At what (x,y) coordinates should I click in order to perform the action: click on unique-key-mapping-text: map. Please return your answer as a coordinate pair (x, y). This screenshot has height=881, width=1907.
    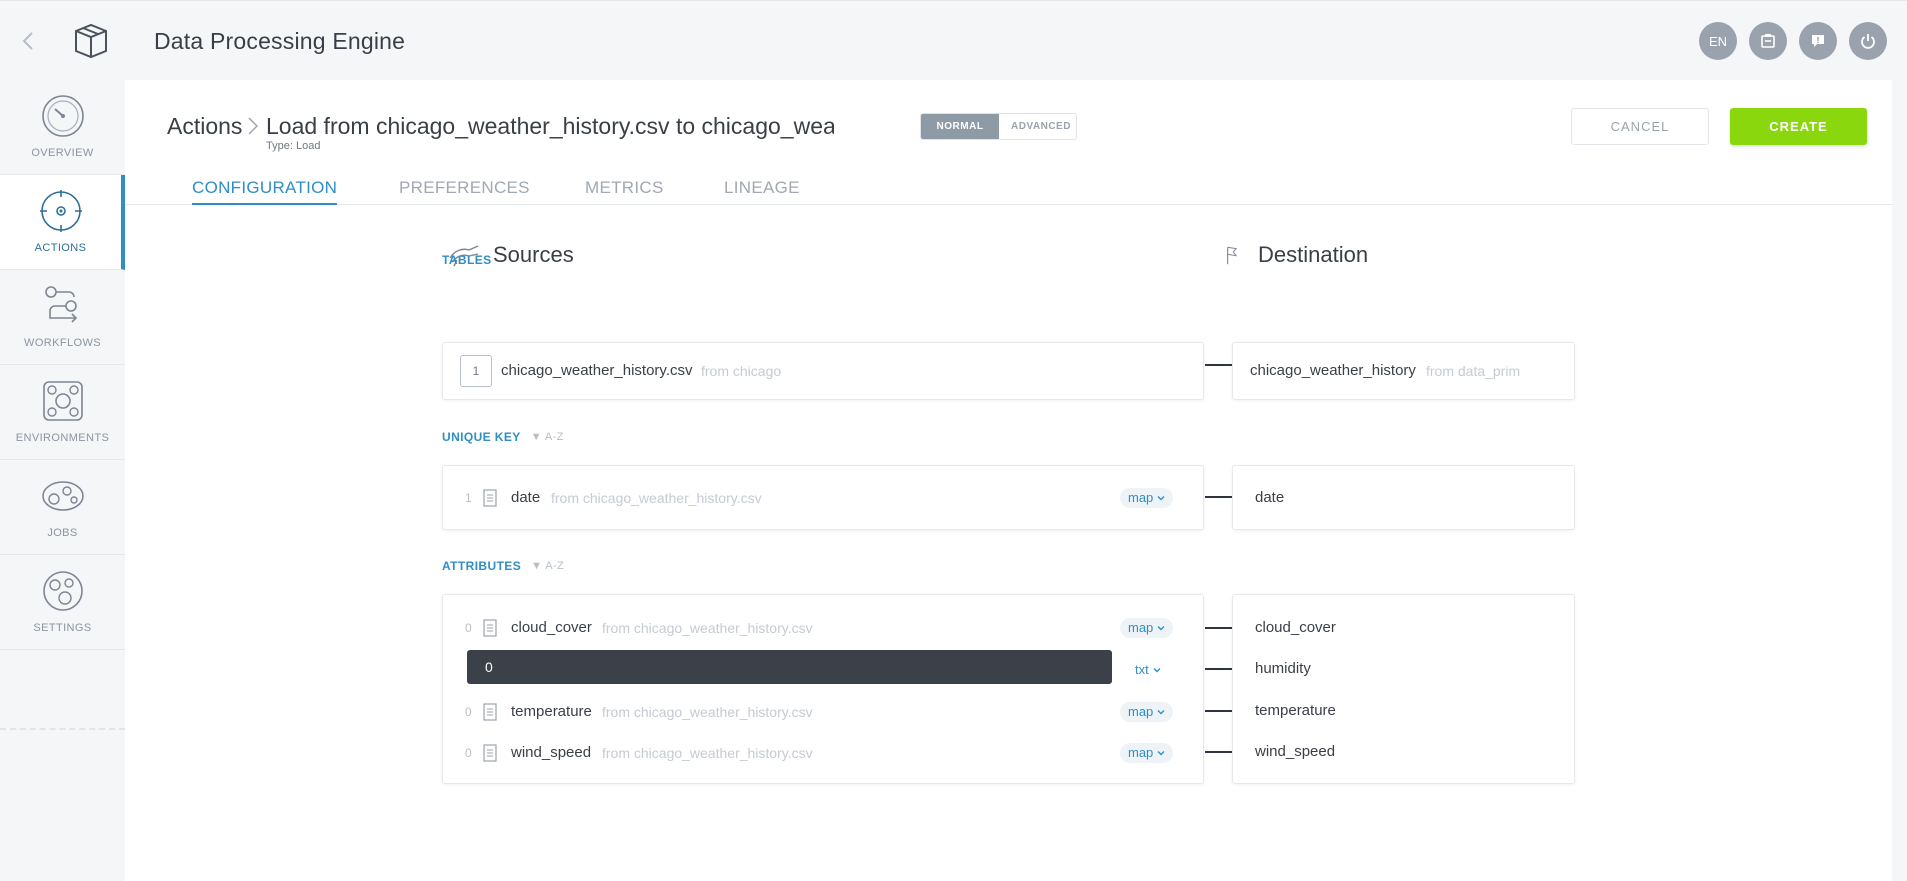
    Looking at the image, I should click on (1141, 497).